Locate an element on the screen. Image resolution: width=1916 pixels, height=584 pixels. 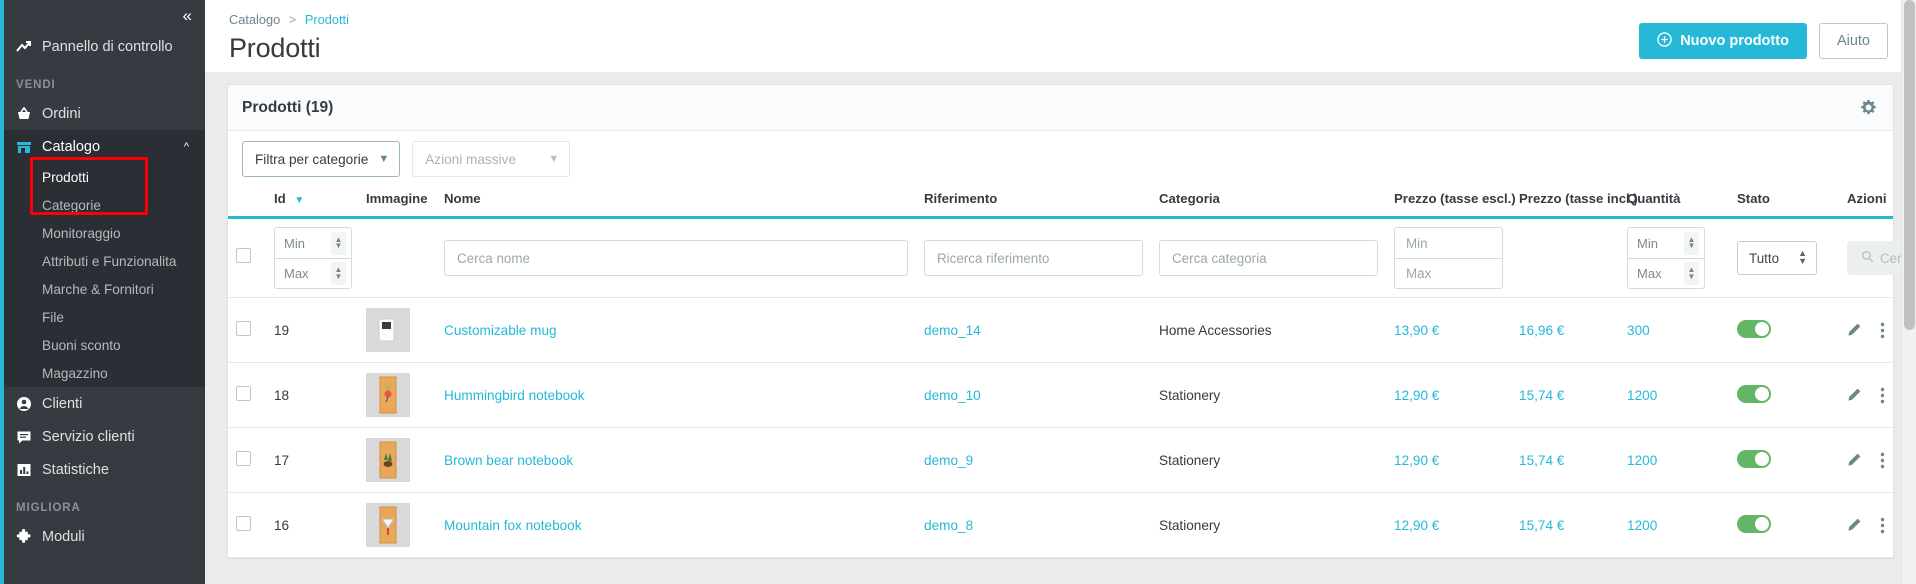
chevron-down-icon: ▼ is located at coordinates (299, 200).